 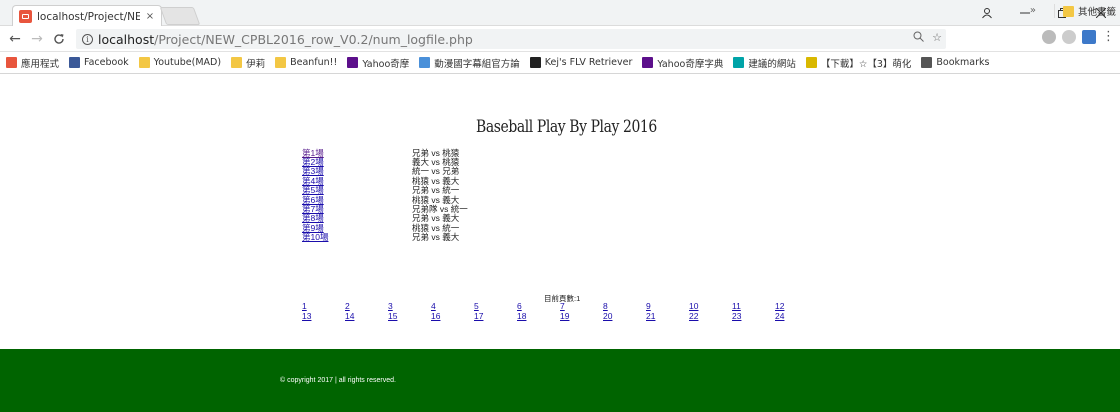 I want to click on menu-dots-icon: ⋮, so click(x=1108, y=36).